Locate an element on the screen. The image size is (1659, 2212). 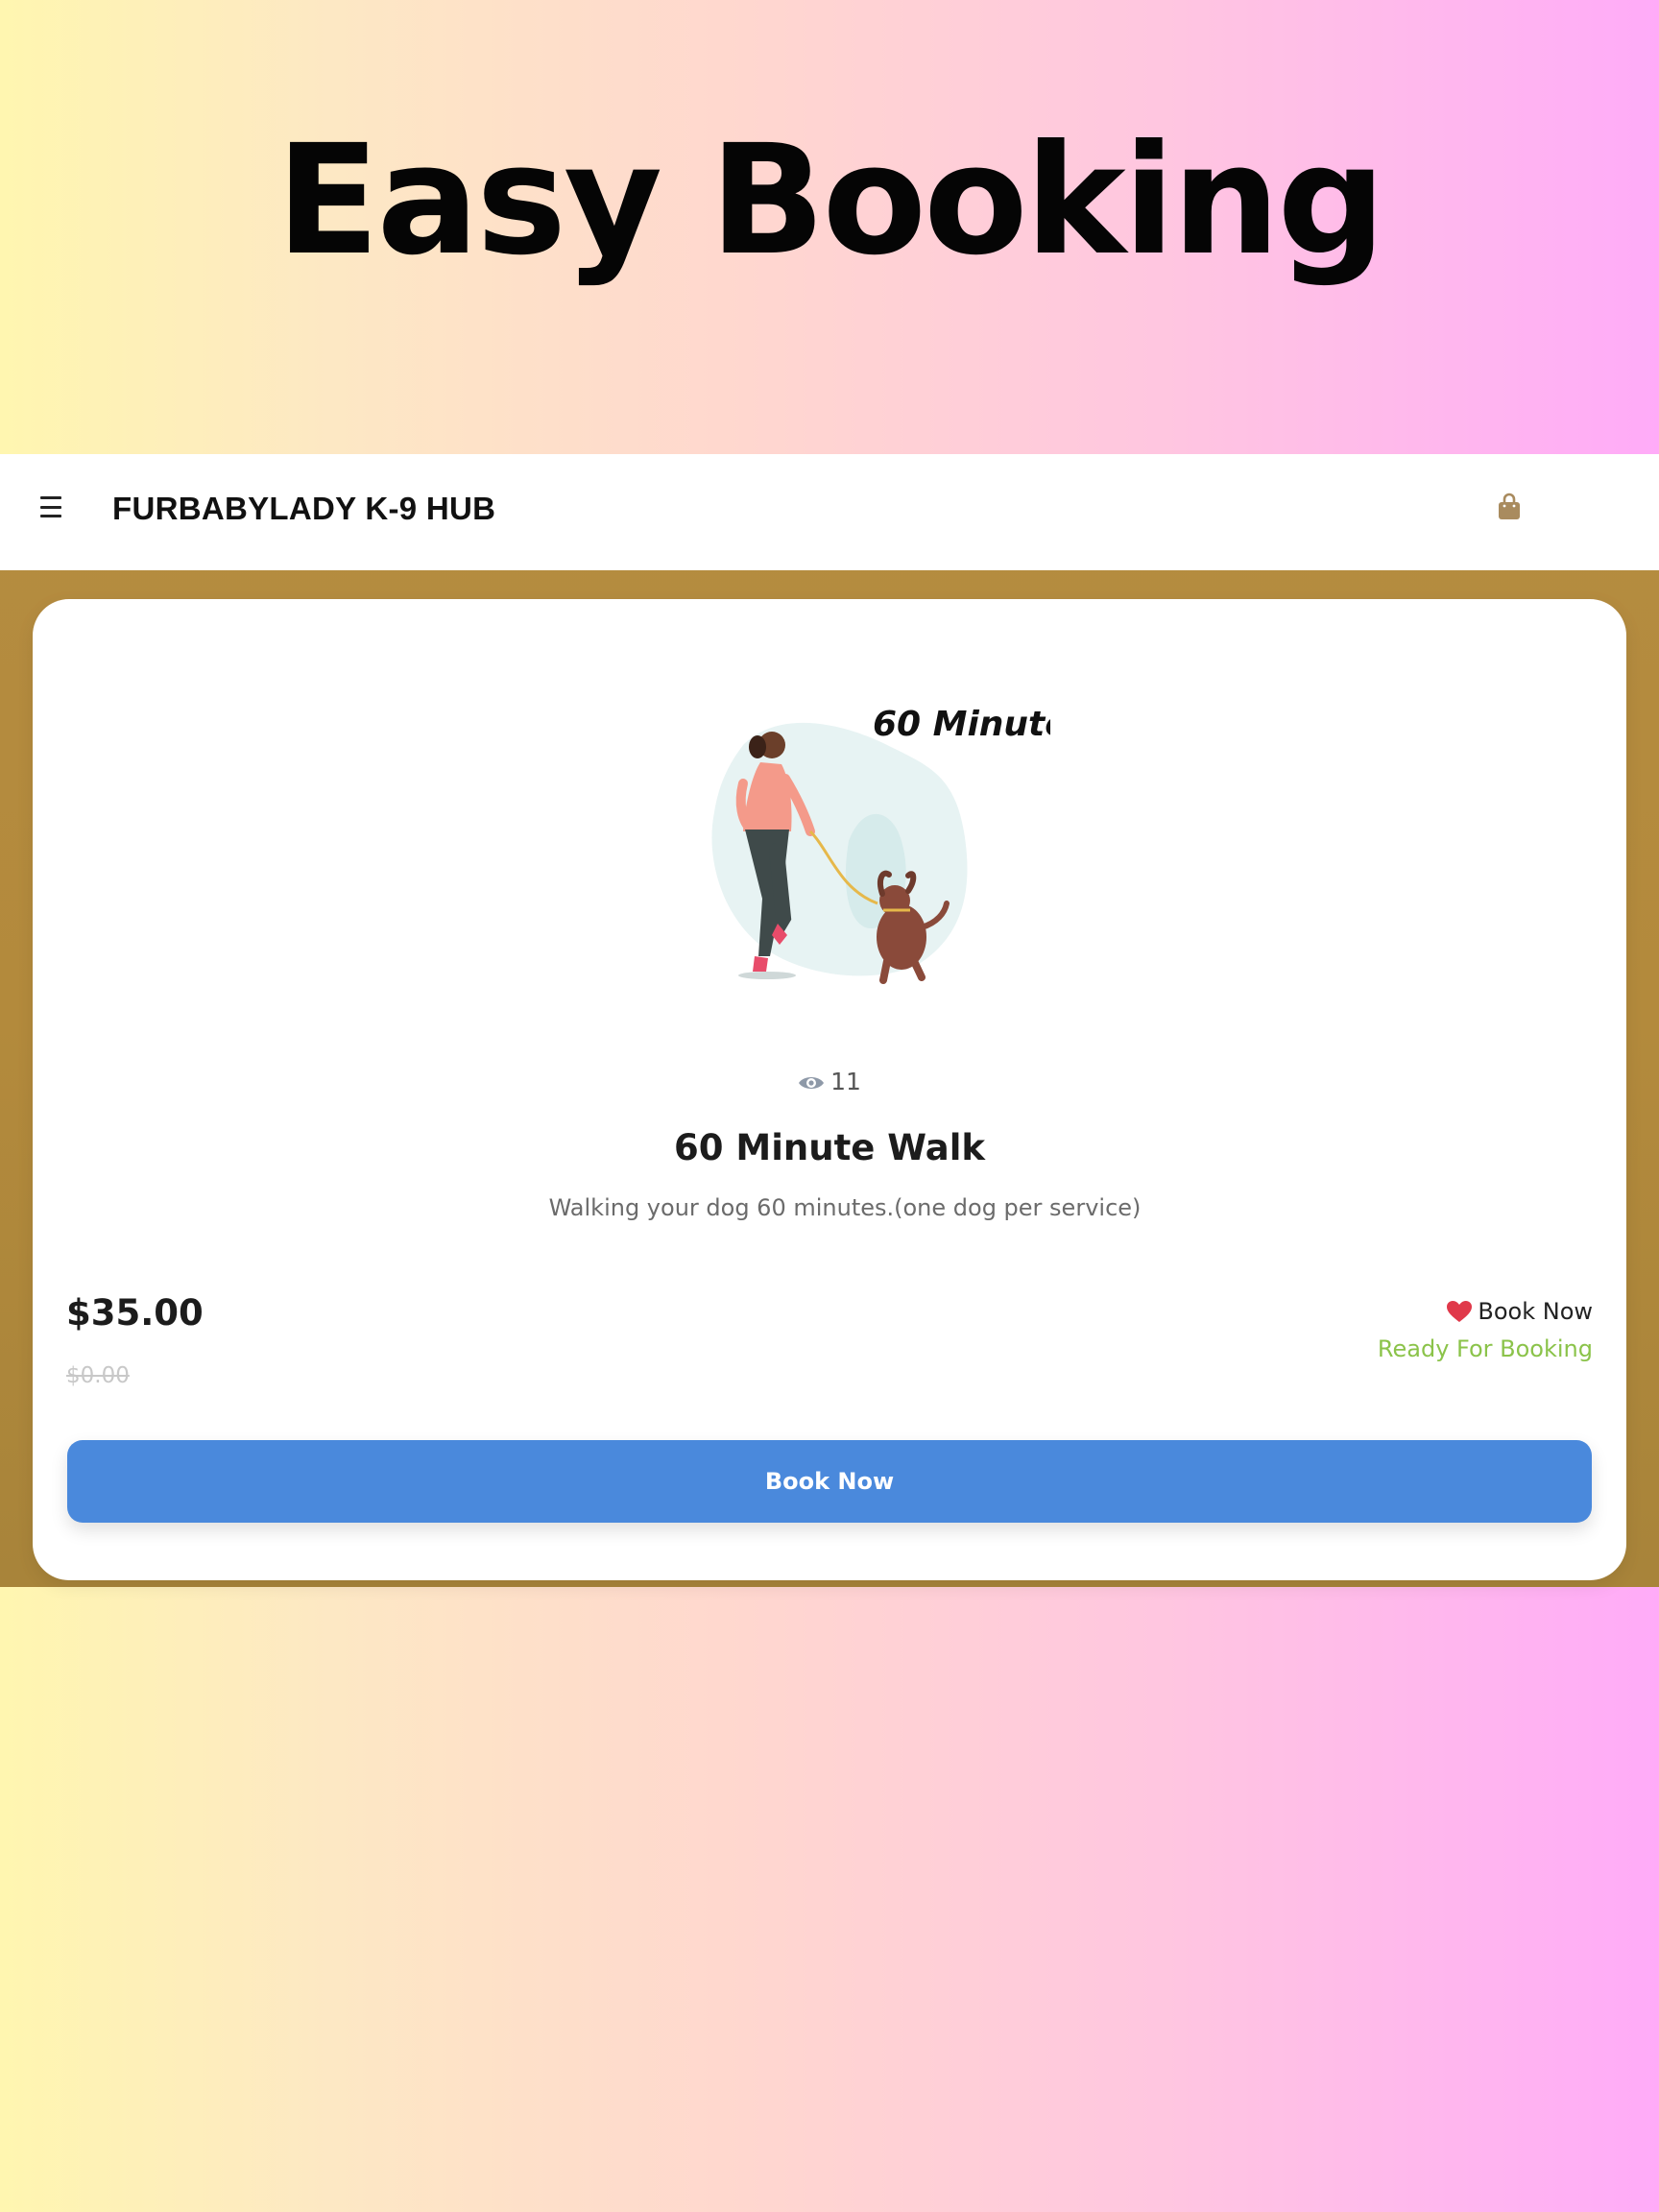
shopping-bag-icon is located at coordinates (1510, 507).